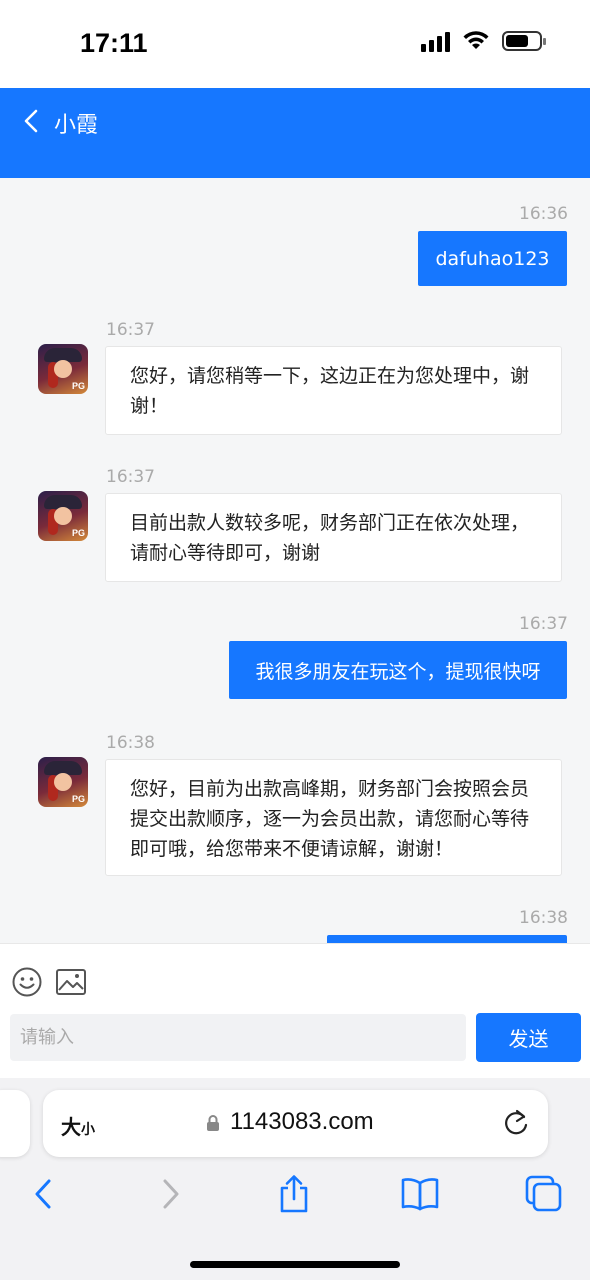  What do you see at coordinates (295, 1010) in the screenshot?
I see `message-composer: 发送` at bounding box center [295, 1010].